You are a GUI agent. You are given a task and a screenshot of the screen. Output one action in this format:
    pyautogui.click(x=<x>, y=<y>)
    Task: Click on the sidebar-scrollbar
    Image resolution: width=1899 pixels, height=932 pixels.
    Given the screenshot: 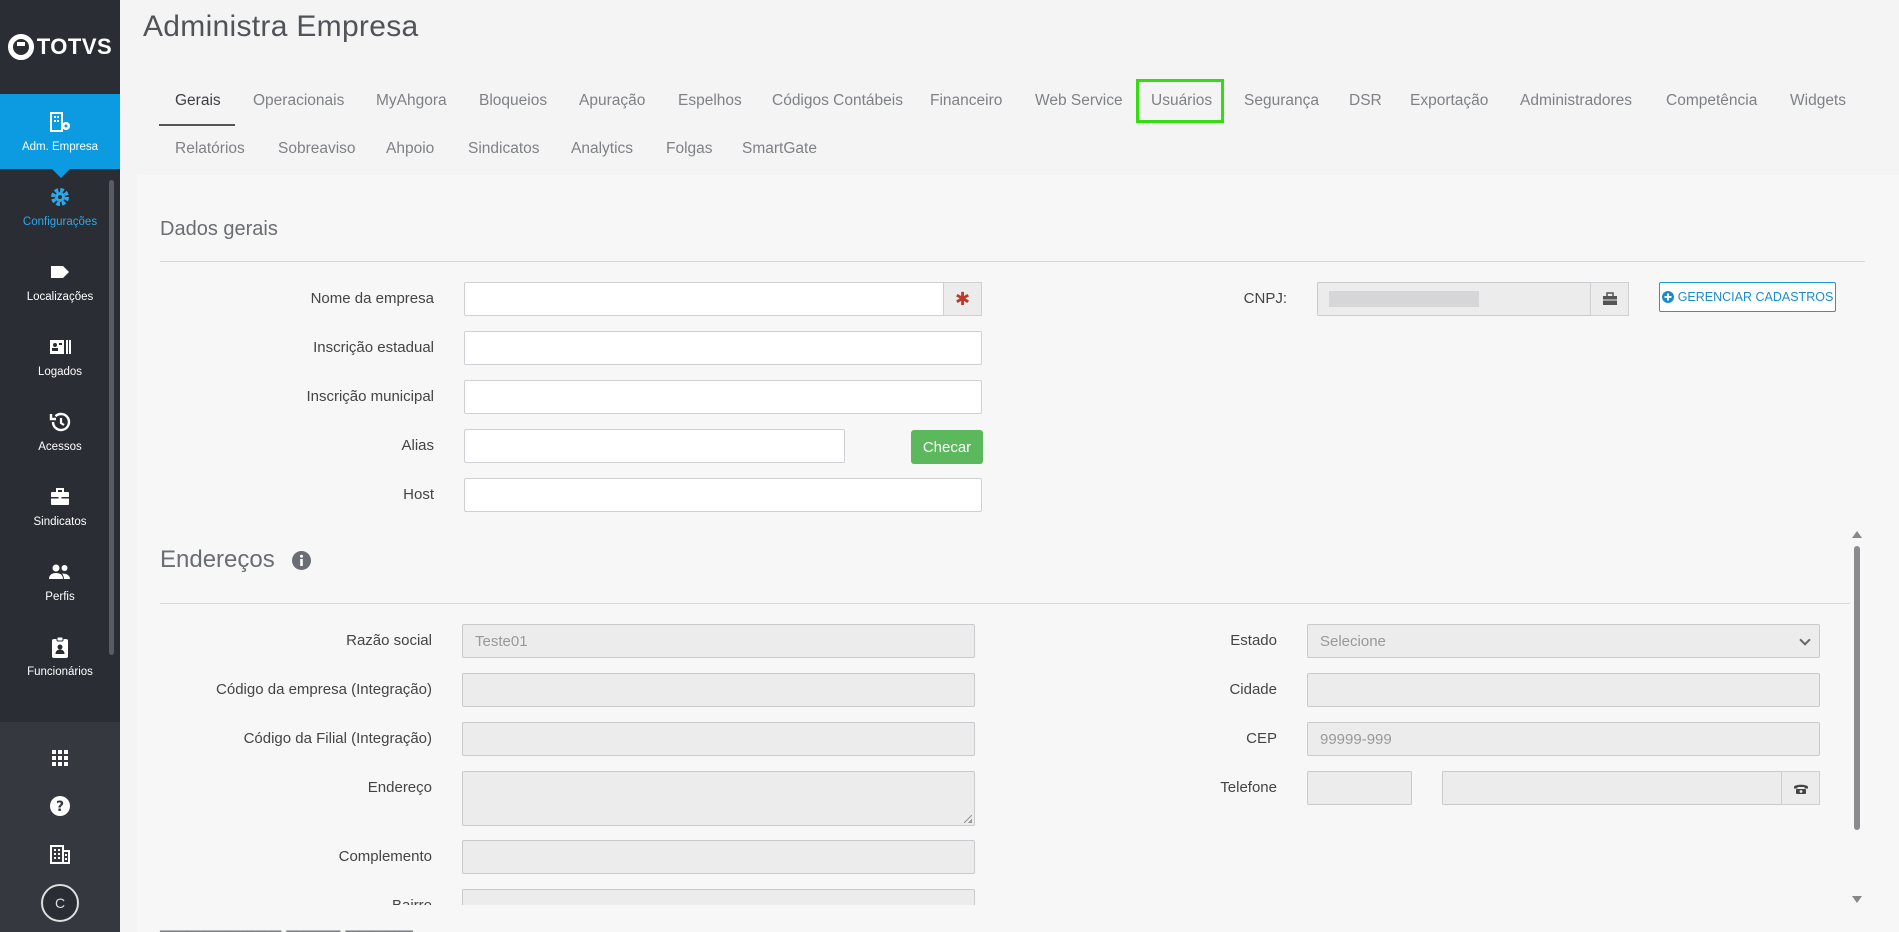 What is the action you would take?
    pyautogui.click(x=111, y=417)
    